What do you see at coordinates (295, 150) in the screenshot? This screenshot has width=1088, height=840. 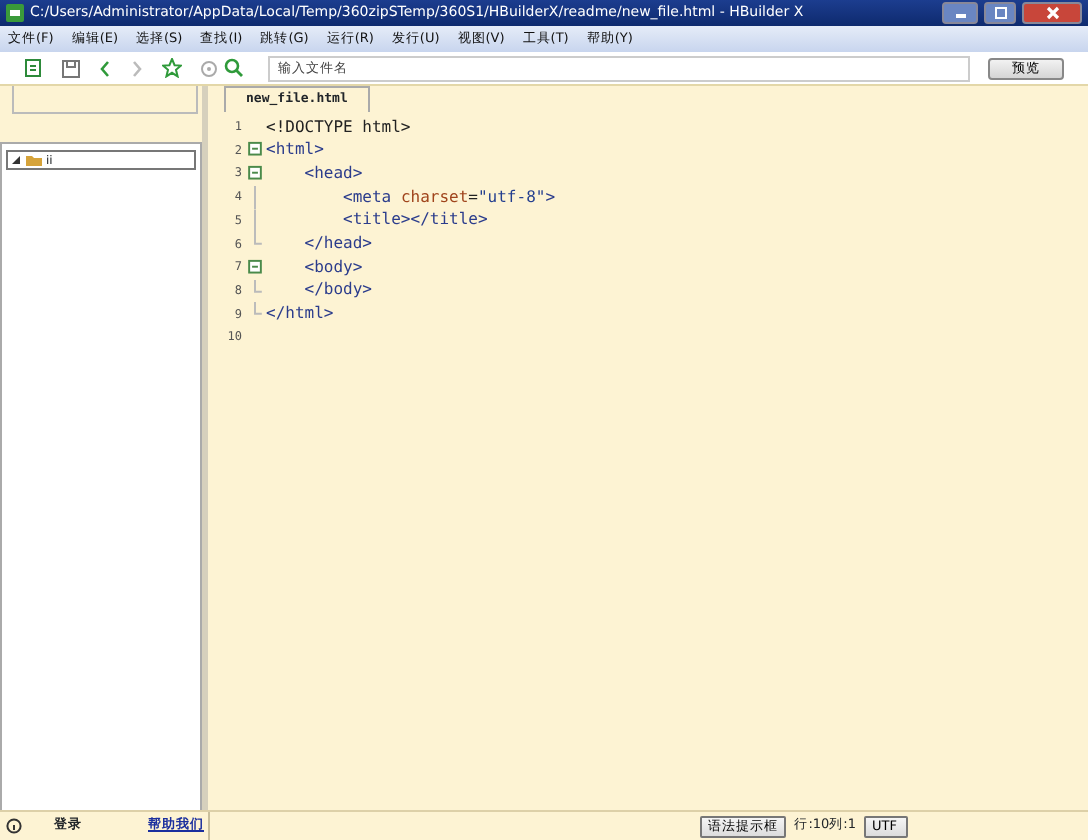 I see `code-line: <html>` at bounding box center [295, 150].